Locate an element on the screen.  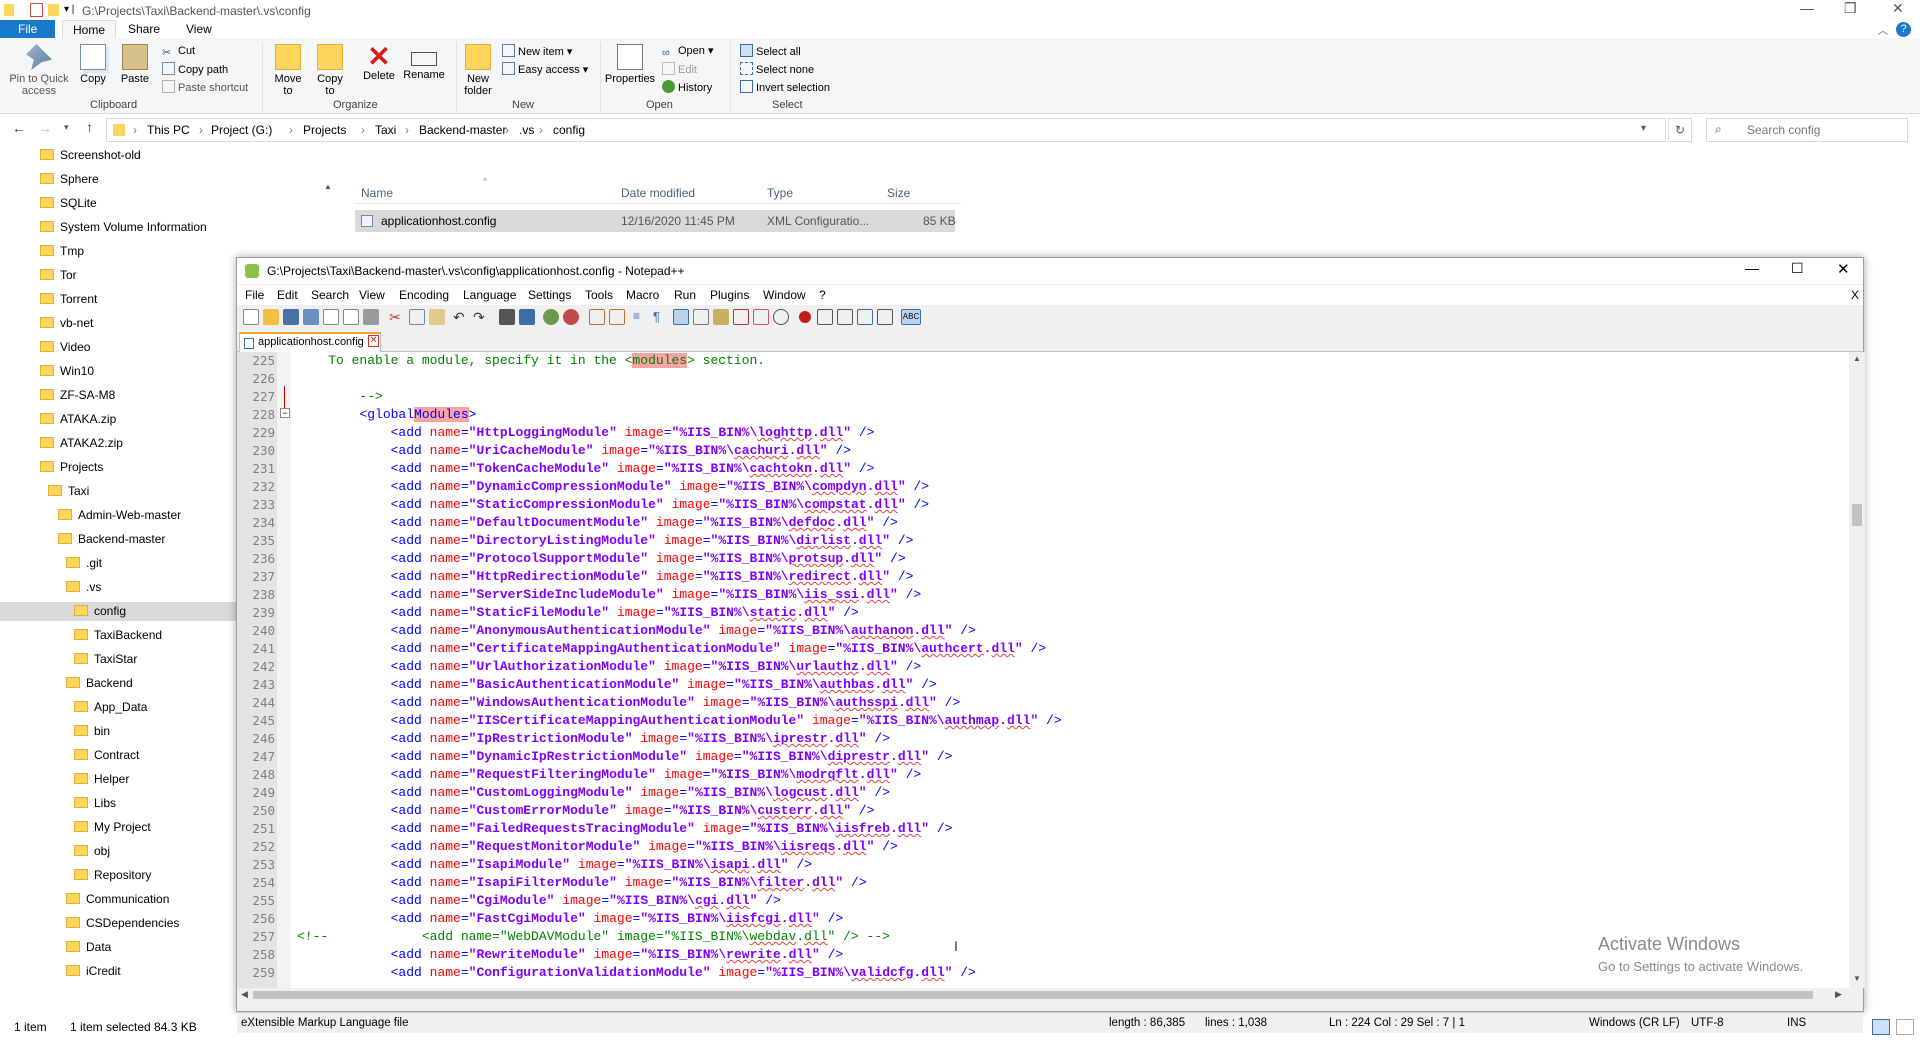
breadcrumb-this-pc: This PC is located at coordinates (168, 130).